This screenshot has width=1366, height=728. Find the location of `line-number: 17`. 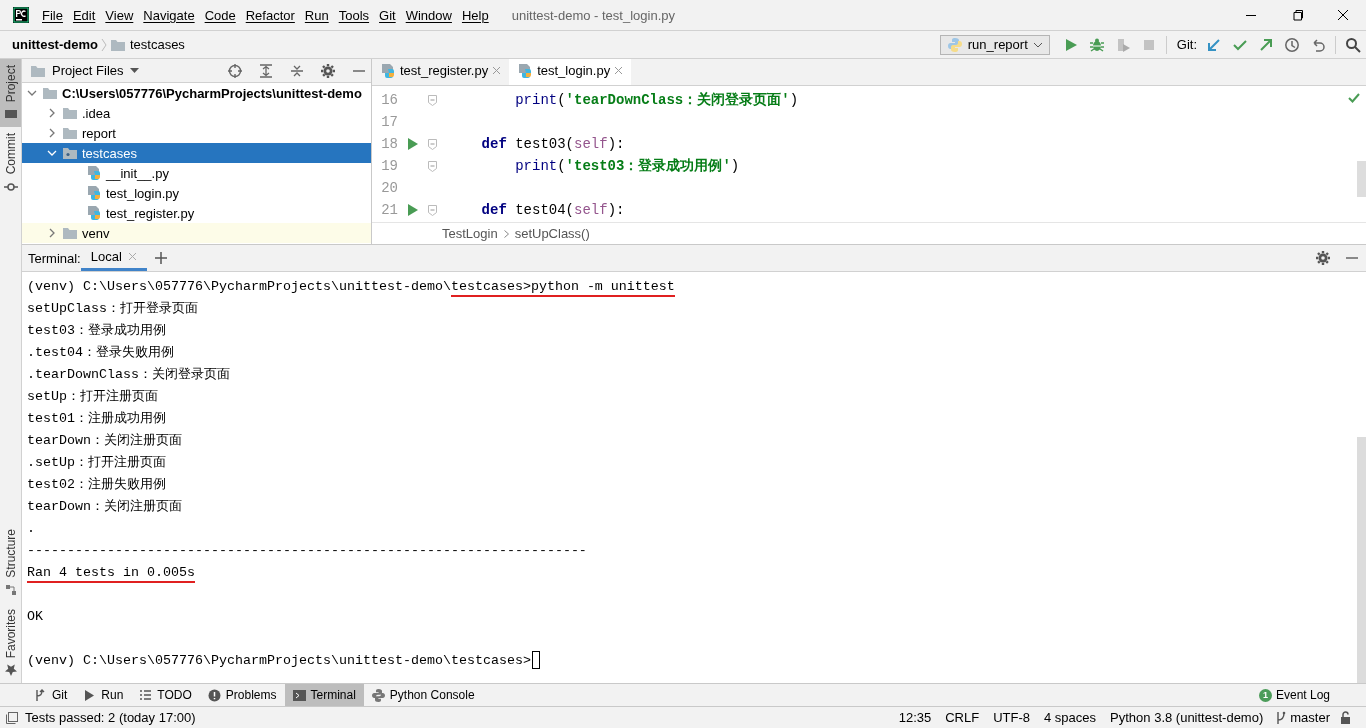

line-number: 17 is located at coordinates (389, 122).